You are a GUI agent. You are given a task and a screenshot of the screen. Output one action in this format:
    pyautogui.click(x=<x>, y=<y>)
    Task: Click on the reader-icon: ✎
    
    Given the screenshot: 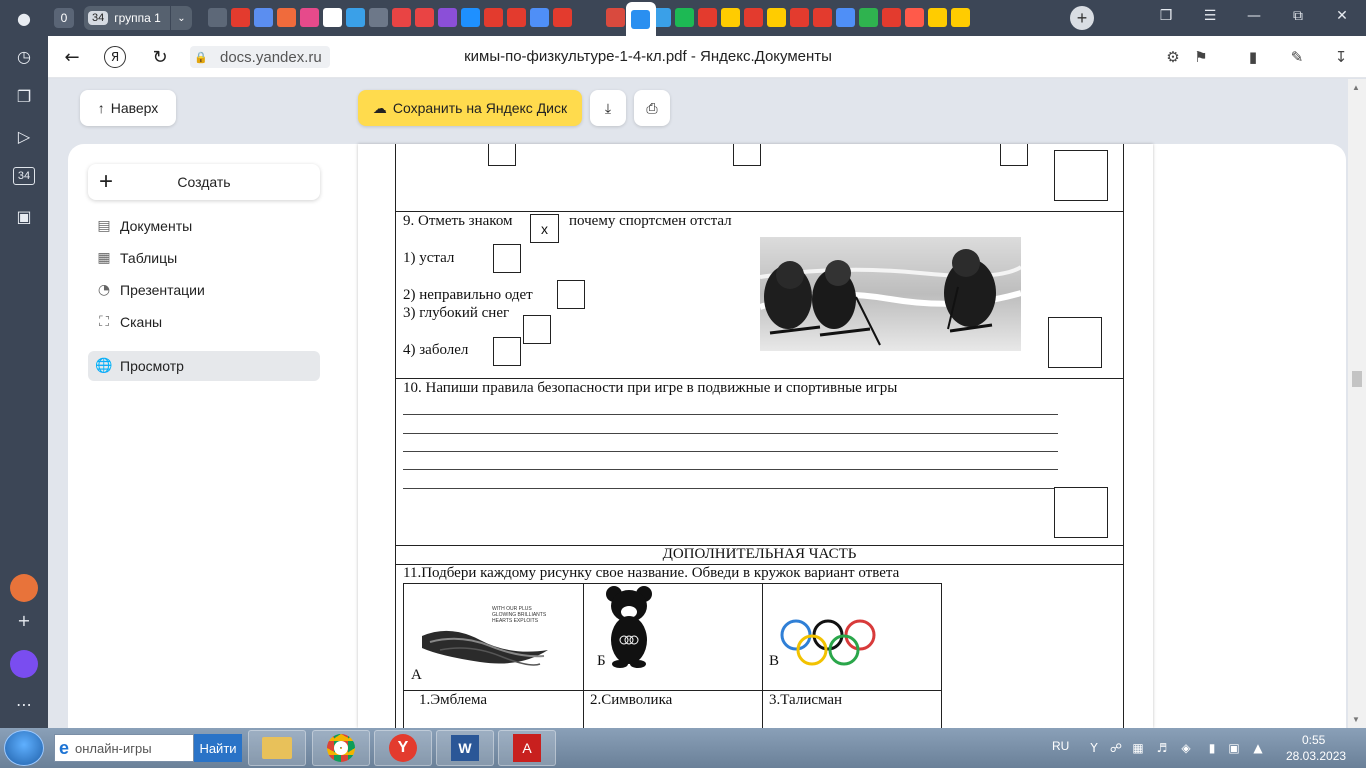 What is the action you would take?
    pyautogui.click(x=1297, y=57)
    